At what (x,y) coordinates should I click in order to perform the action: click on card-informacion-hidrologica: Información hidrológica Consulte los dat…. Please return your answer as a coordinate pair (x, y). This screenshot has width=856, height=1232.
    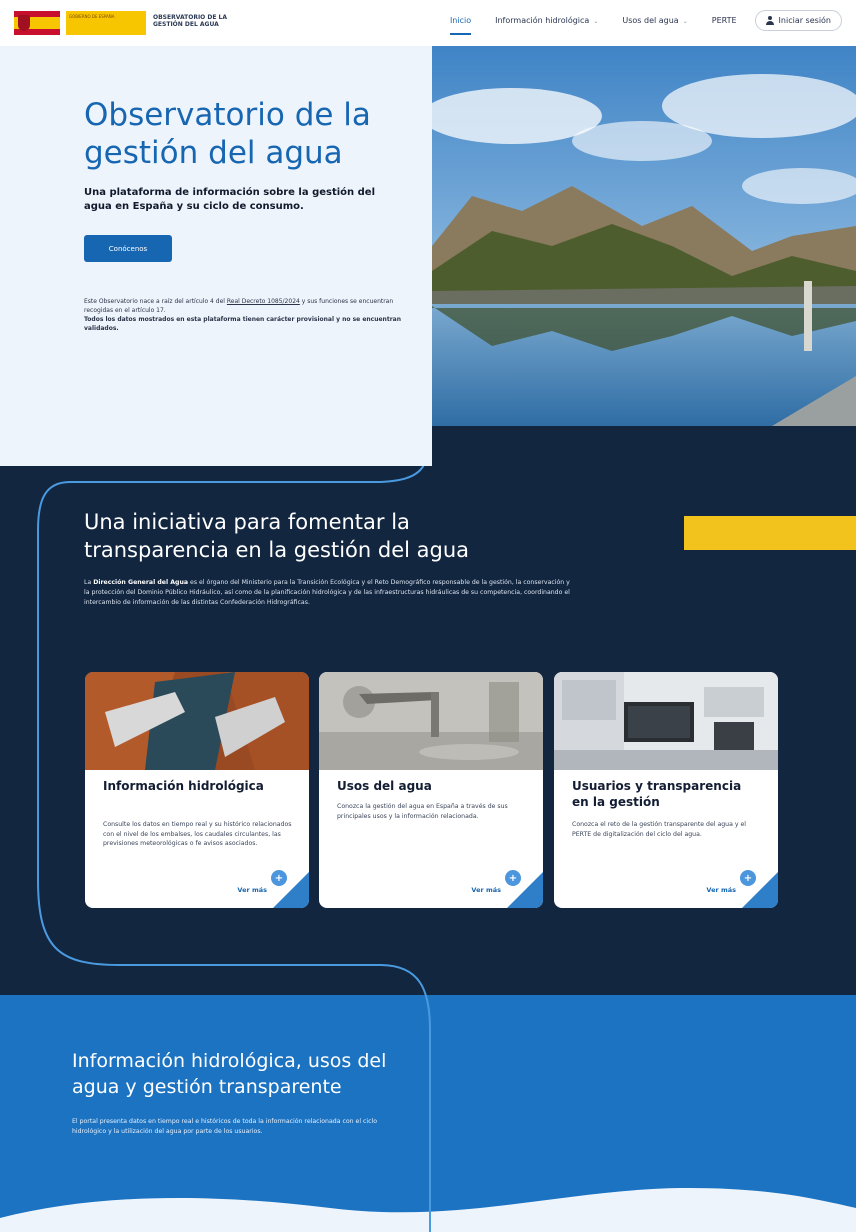
    Looking at the image, I should click on (197, 790).